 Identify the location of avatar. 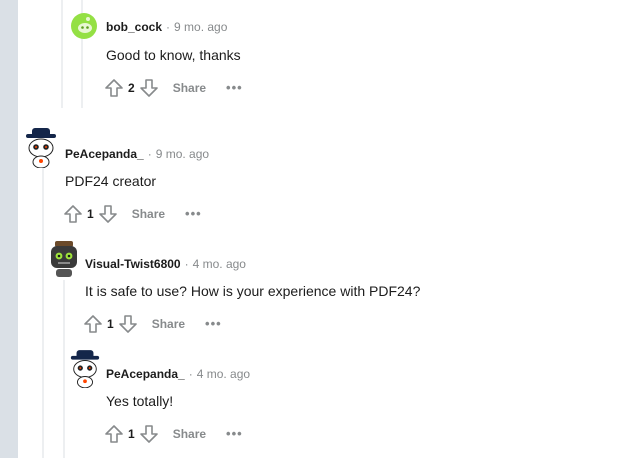
(85, 369).